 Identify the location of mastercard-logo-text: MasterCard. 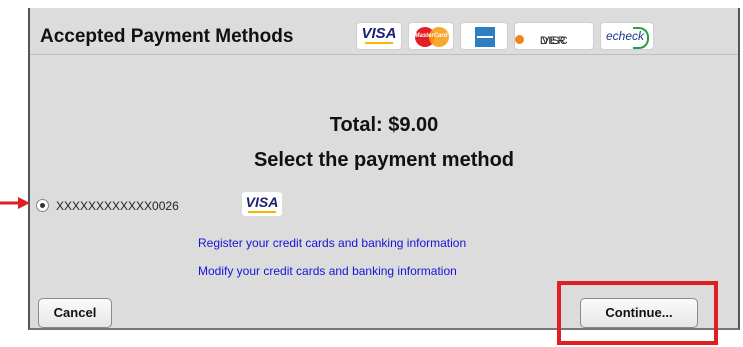
(431, 36).